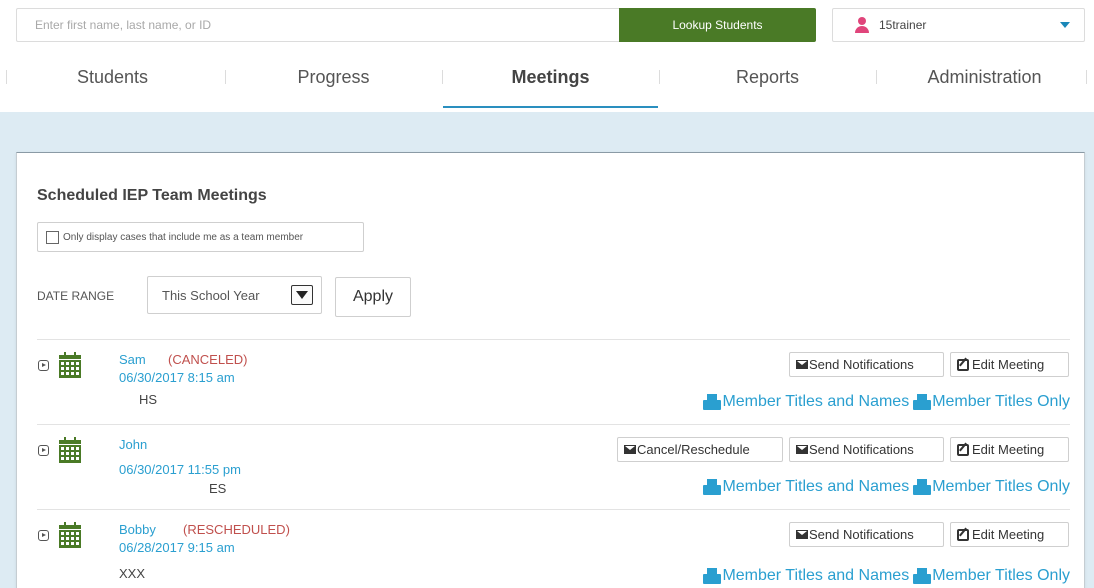 The height and width of the screenshot is (588, 1094). What do you see at coordinates (133, 444) in the screenshot?
I see `student-name: John` at bounding box center [133, 444].